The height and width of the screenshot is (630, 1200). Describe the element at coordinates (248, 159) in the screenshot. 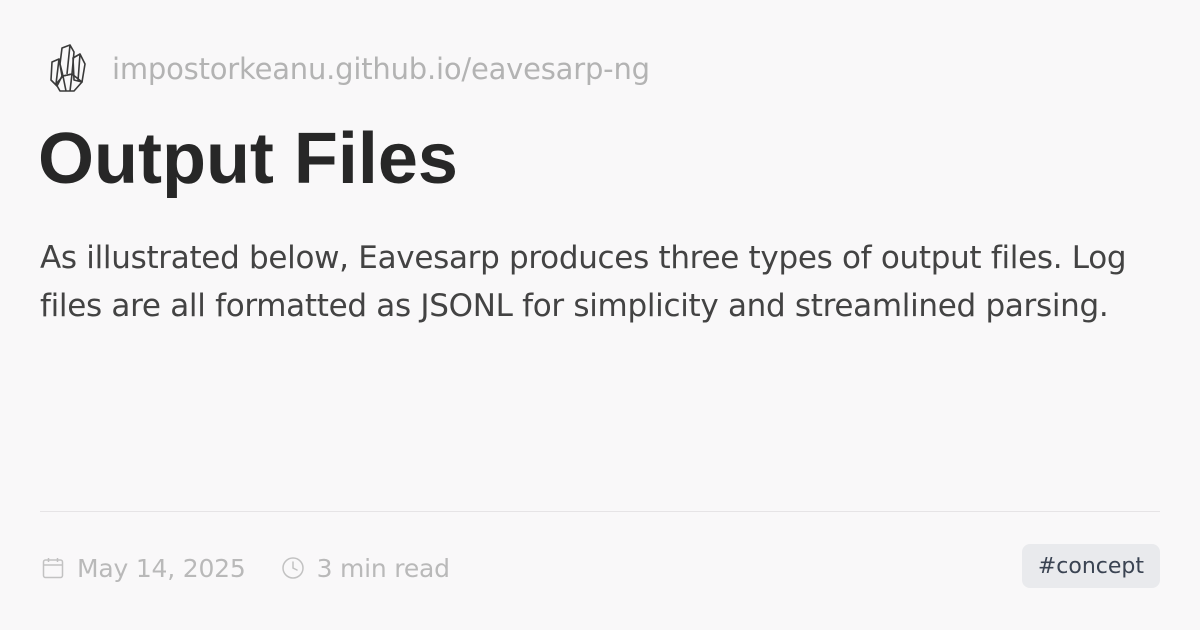

I see `page-title: Output Files` at that location.